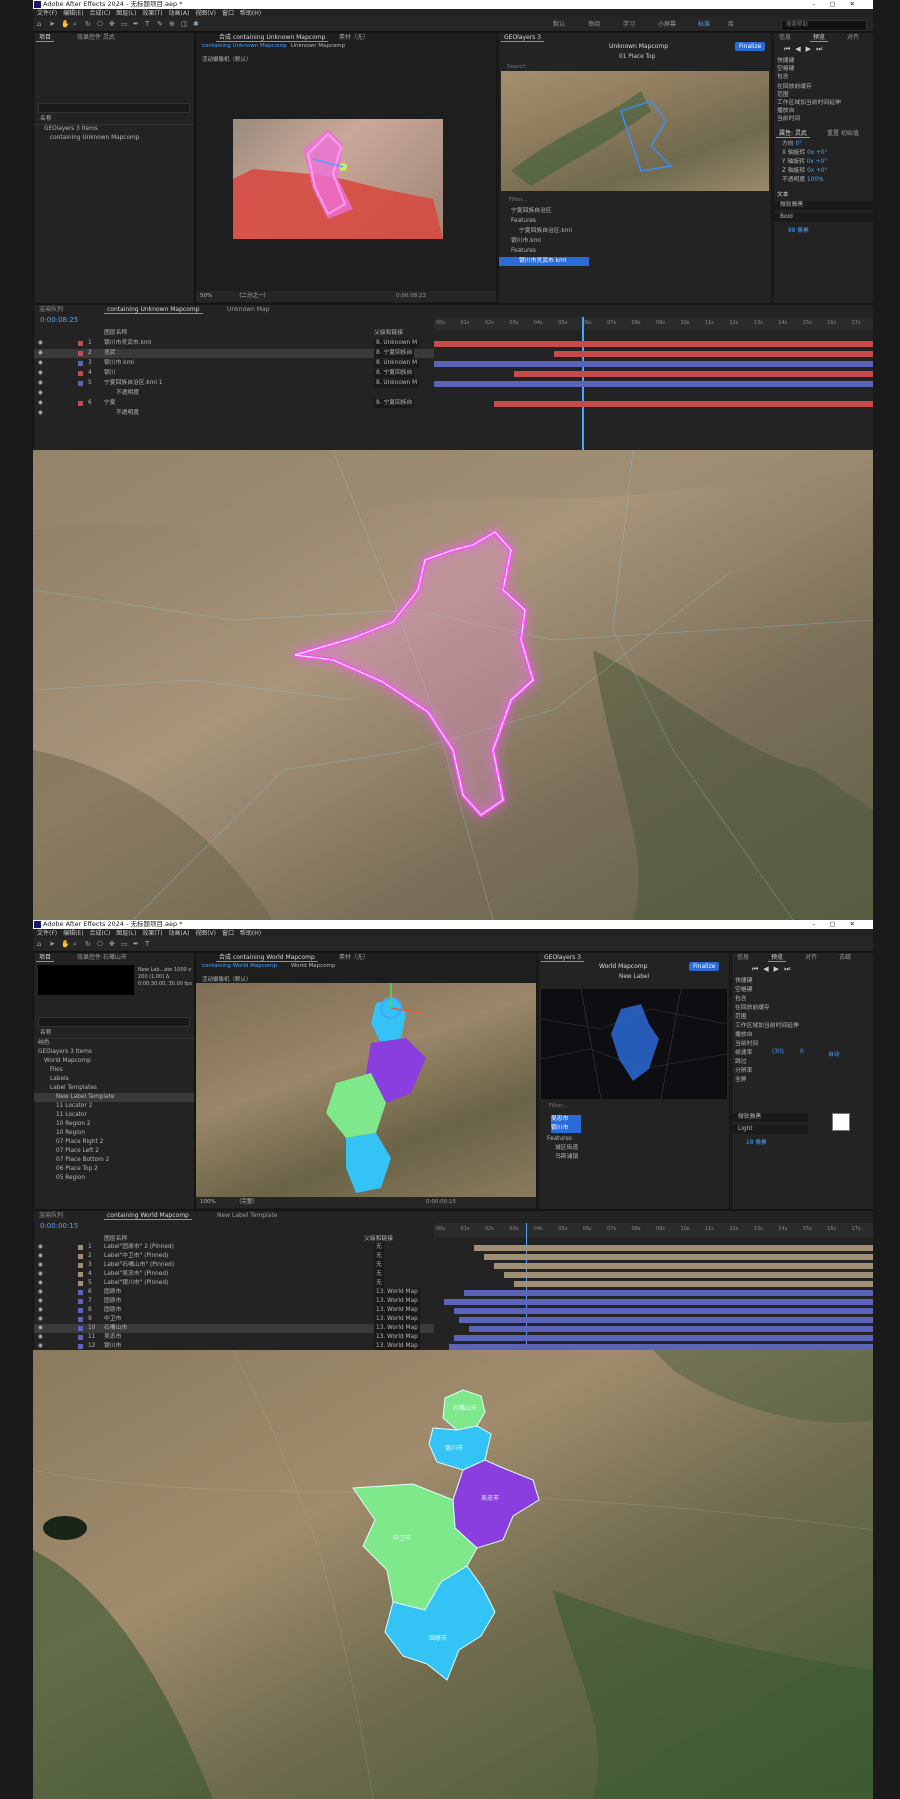 This screenshot has width=900, height=1799. Describe the element at coordinates (73, 13) in the screenshot. I see `menu-edit: 编辑(E)` at that location.